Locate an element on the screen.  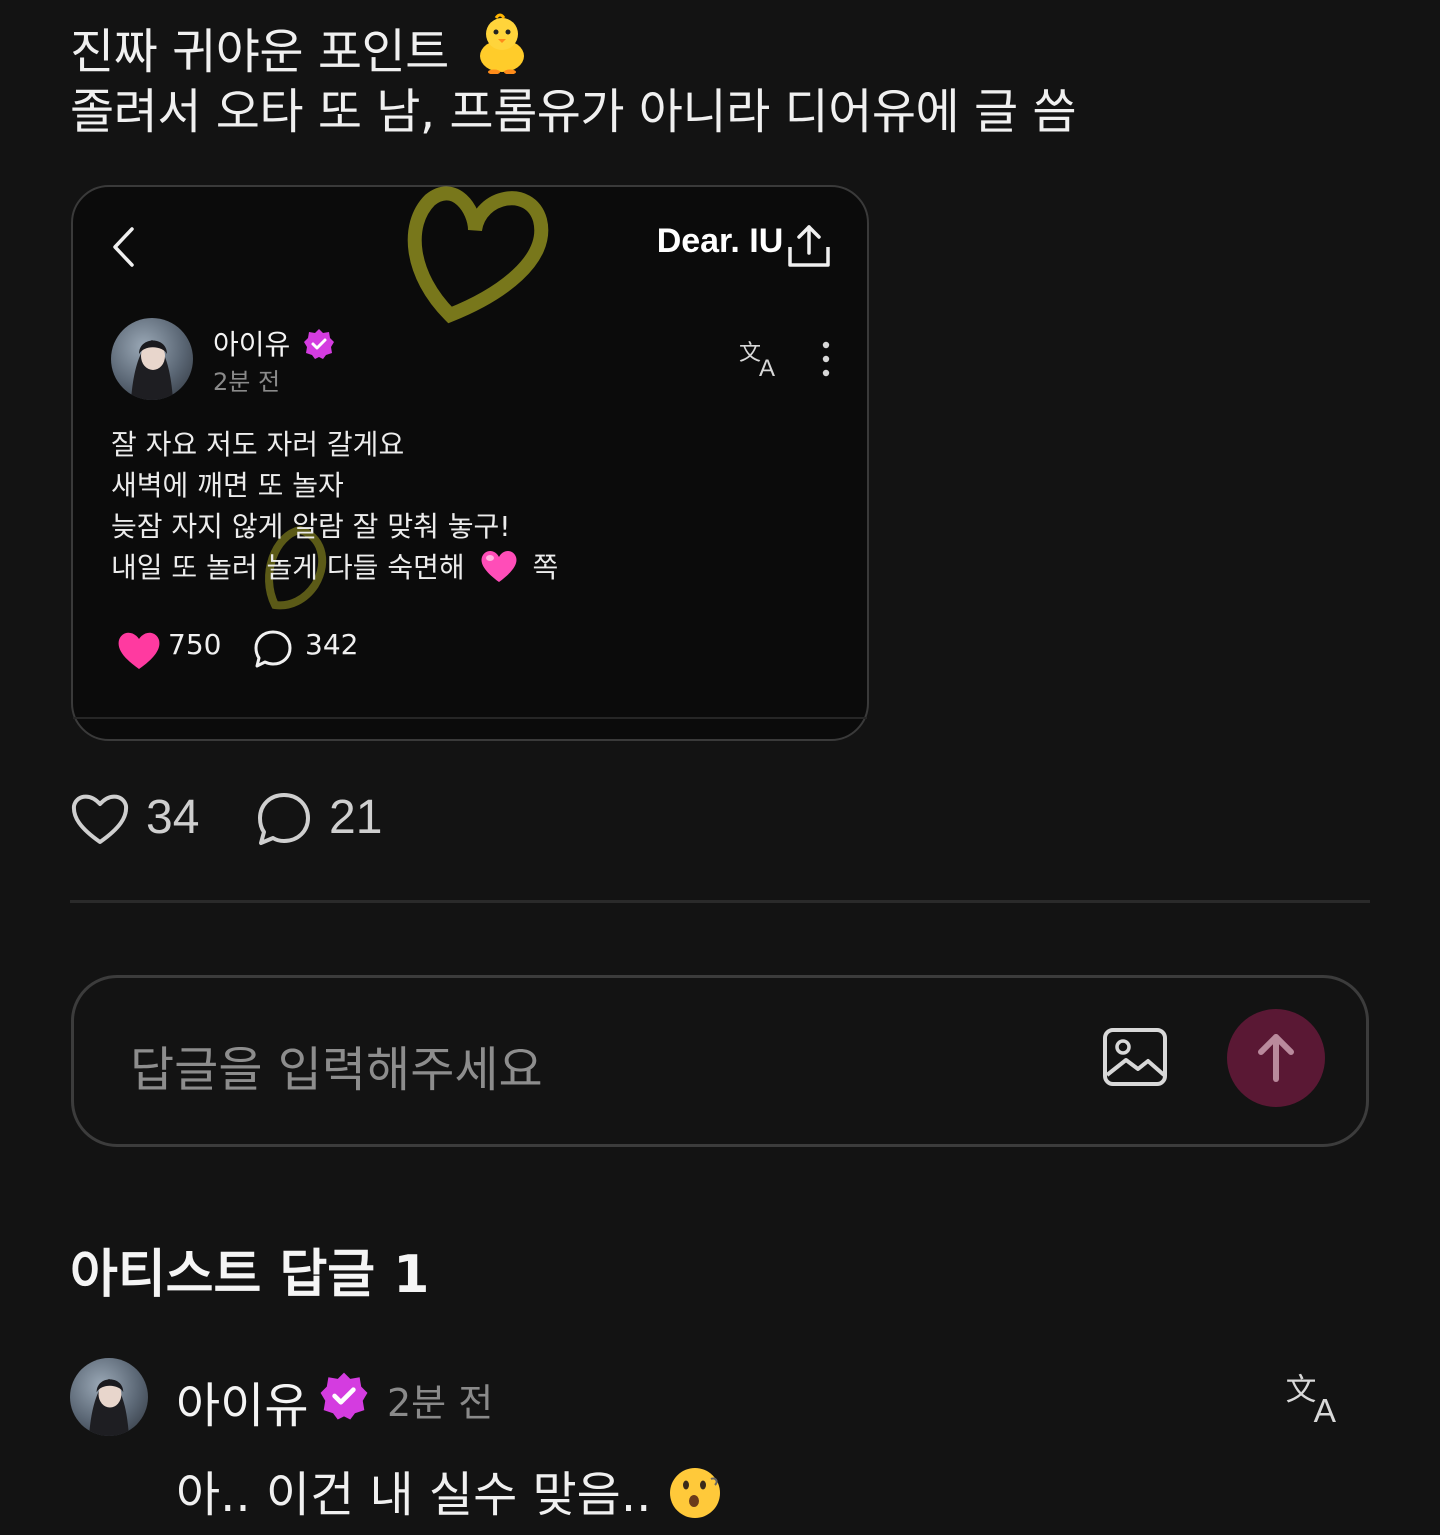
reply-author-name: 아이유 is located at coordinates (242, 1401).